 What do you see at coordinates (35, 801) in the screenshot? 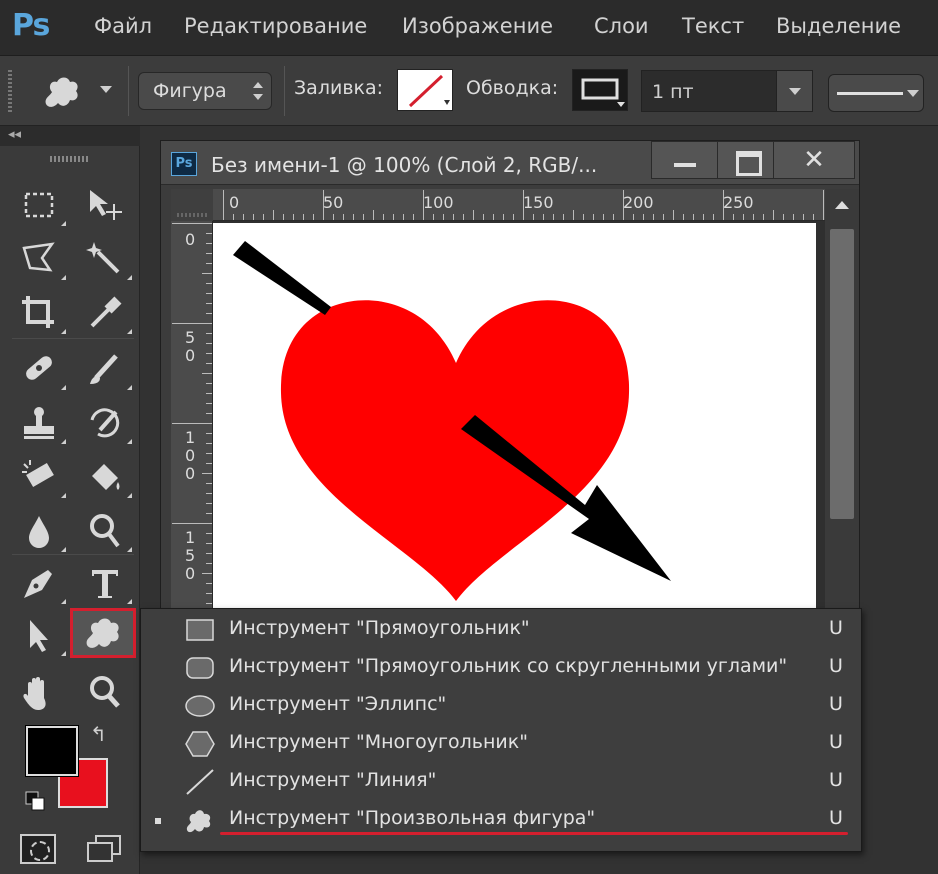
I see `default-colors-icon` at bounding box center [35, 801].